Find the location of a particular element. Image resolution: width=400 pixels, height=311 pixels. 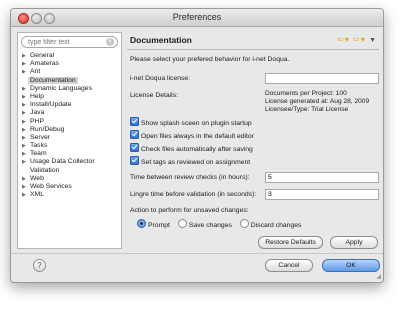

linger-time-input is located at coordinates (322, 194).